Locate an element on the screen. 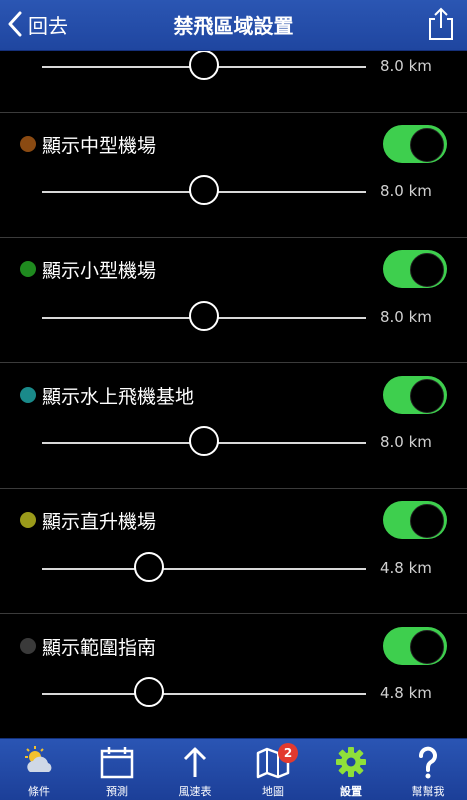 The height and width of the screenshot is (800, 467). row-range-guide: 顯示範圍指南 is located at coordinates (233, 646).